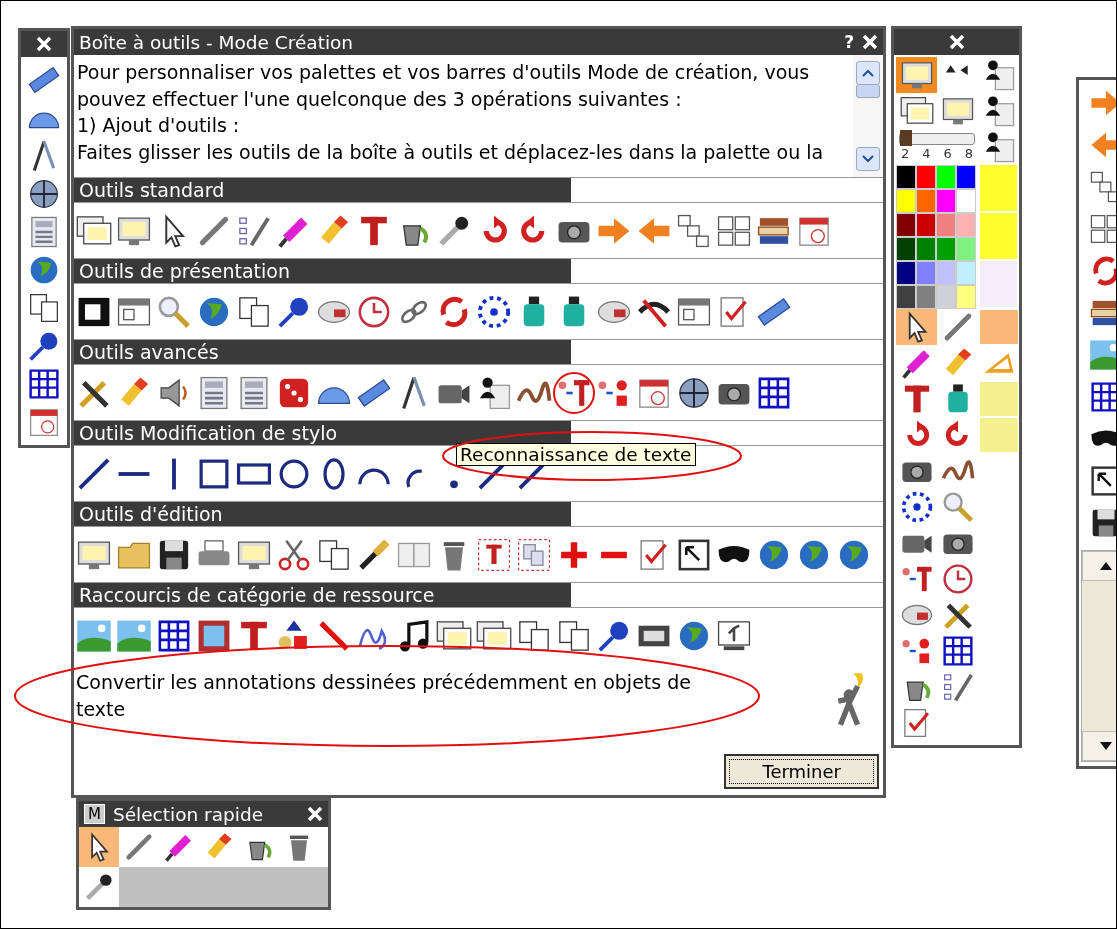 The height and width of the screenshot is (929, 1117). Describe the element at coordinates (188, 814) in the screenshot. I see `window-title: Sélection rapide` at that location.